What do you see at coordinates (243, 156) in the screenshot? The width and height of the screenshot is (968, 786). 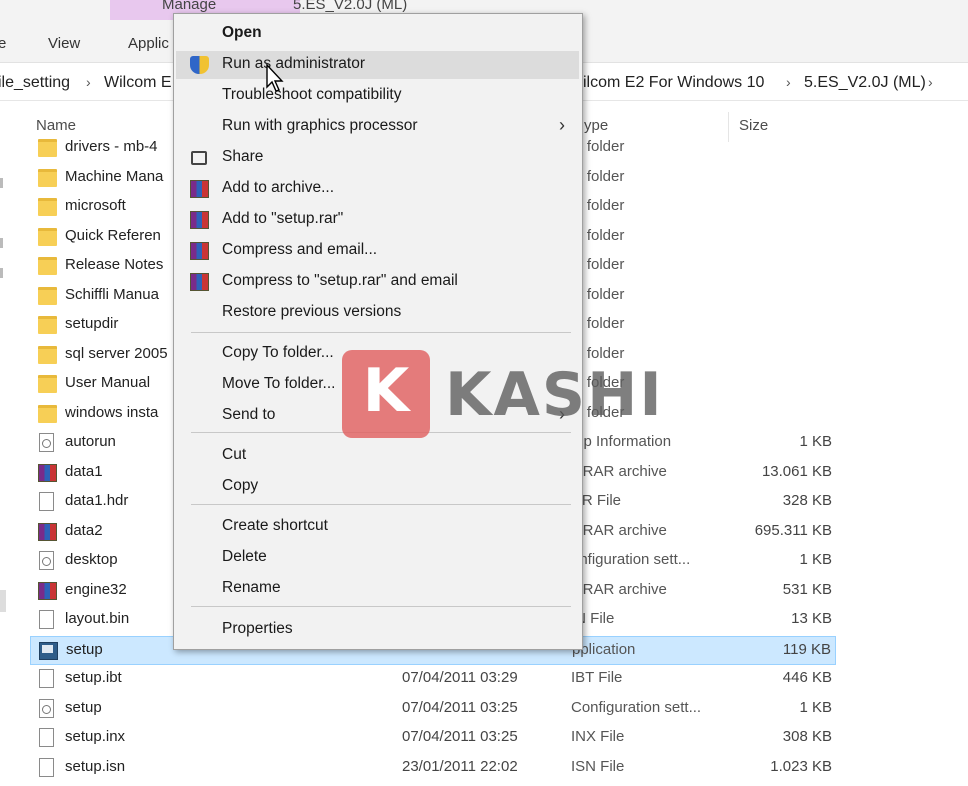 I see `menu-item-label: Share` at bounding box center [243, 156].